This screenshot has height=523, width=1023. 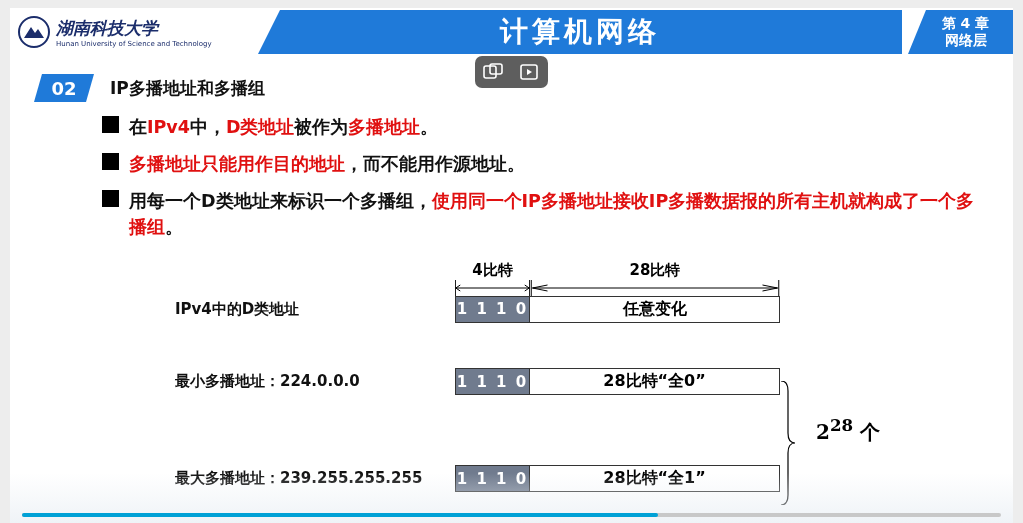 What do you see at coordinates (64, 88) in the screenshot?
I see `section-number: 02` at bounding box center [64, 88].